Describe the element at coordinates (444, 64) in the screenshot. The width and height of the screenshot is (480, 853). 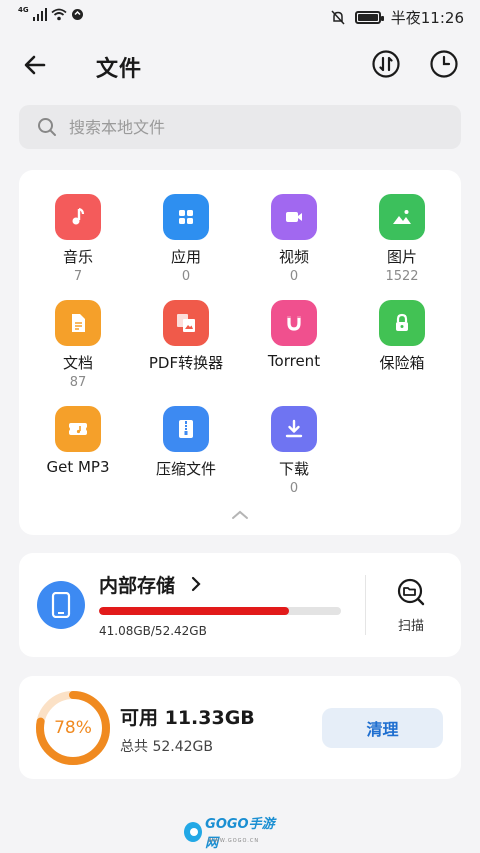
I see `history-clock-icon` at that location.